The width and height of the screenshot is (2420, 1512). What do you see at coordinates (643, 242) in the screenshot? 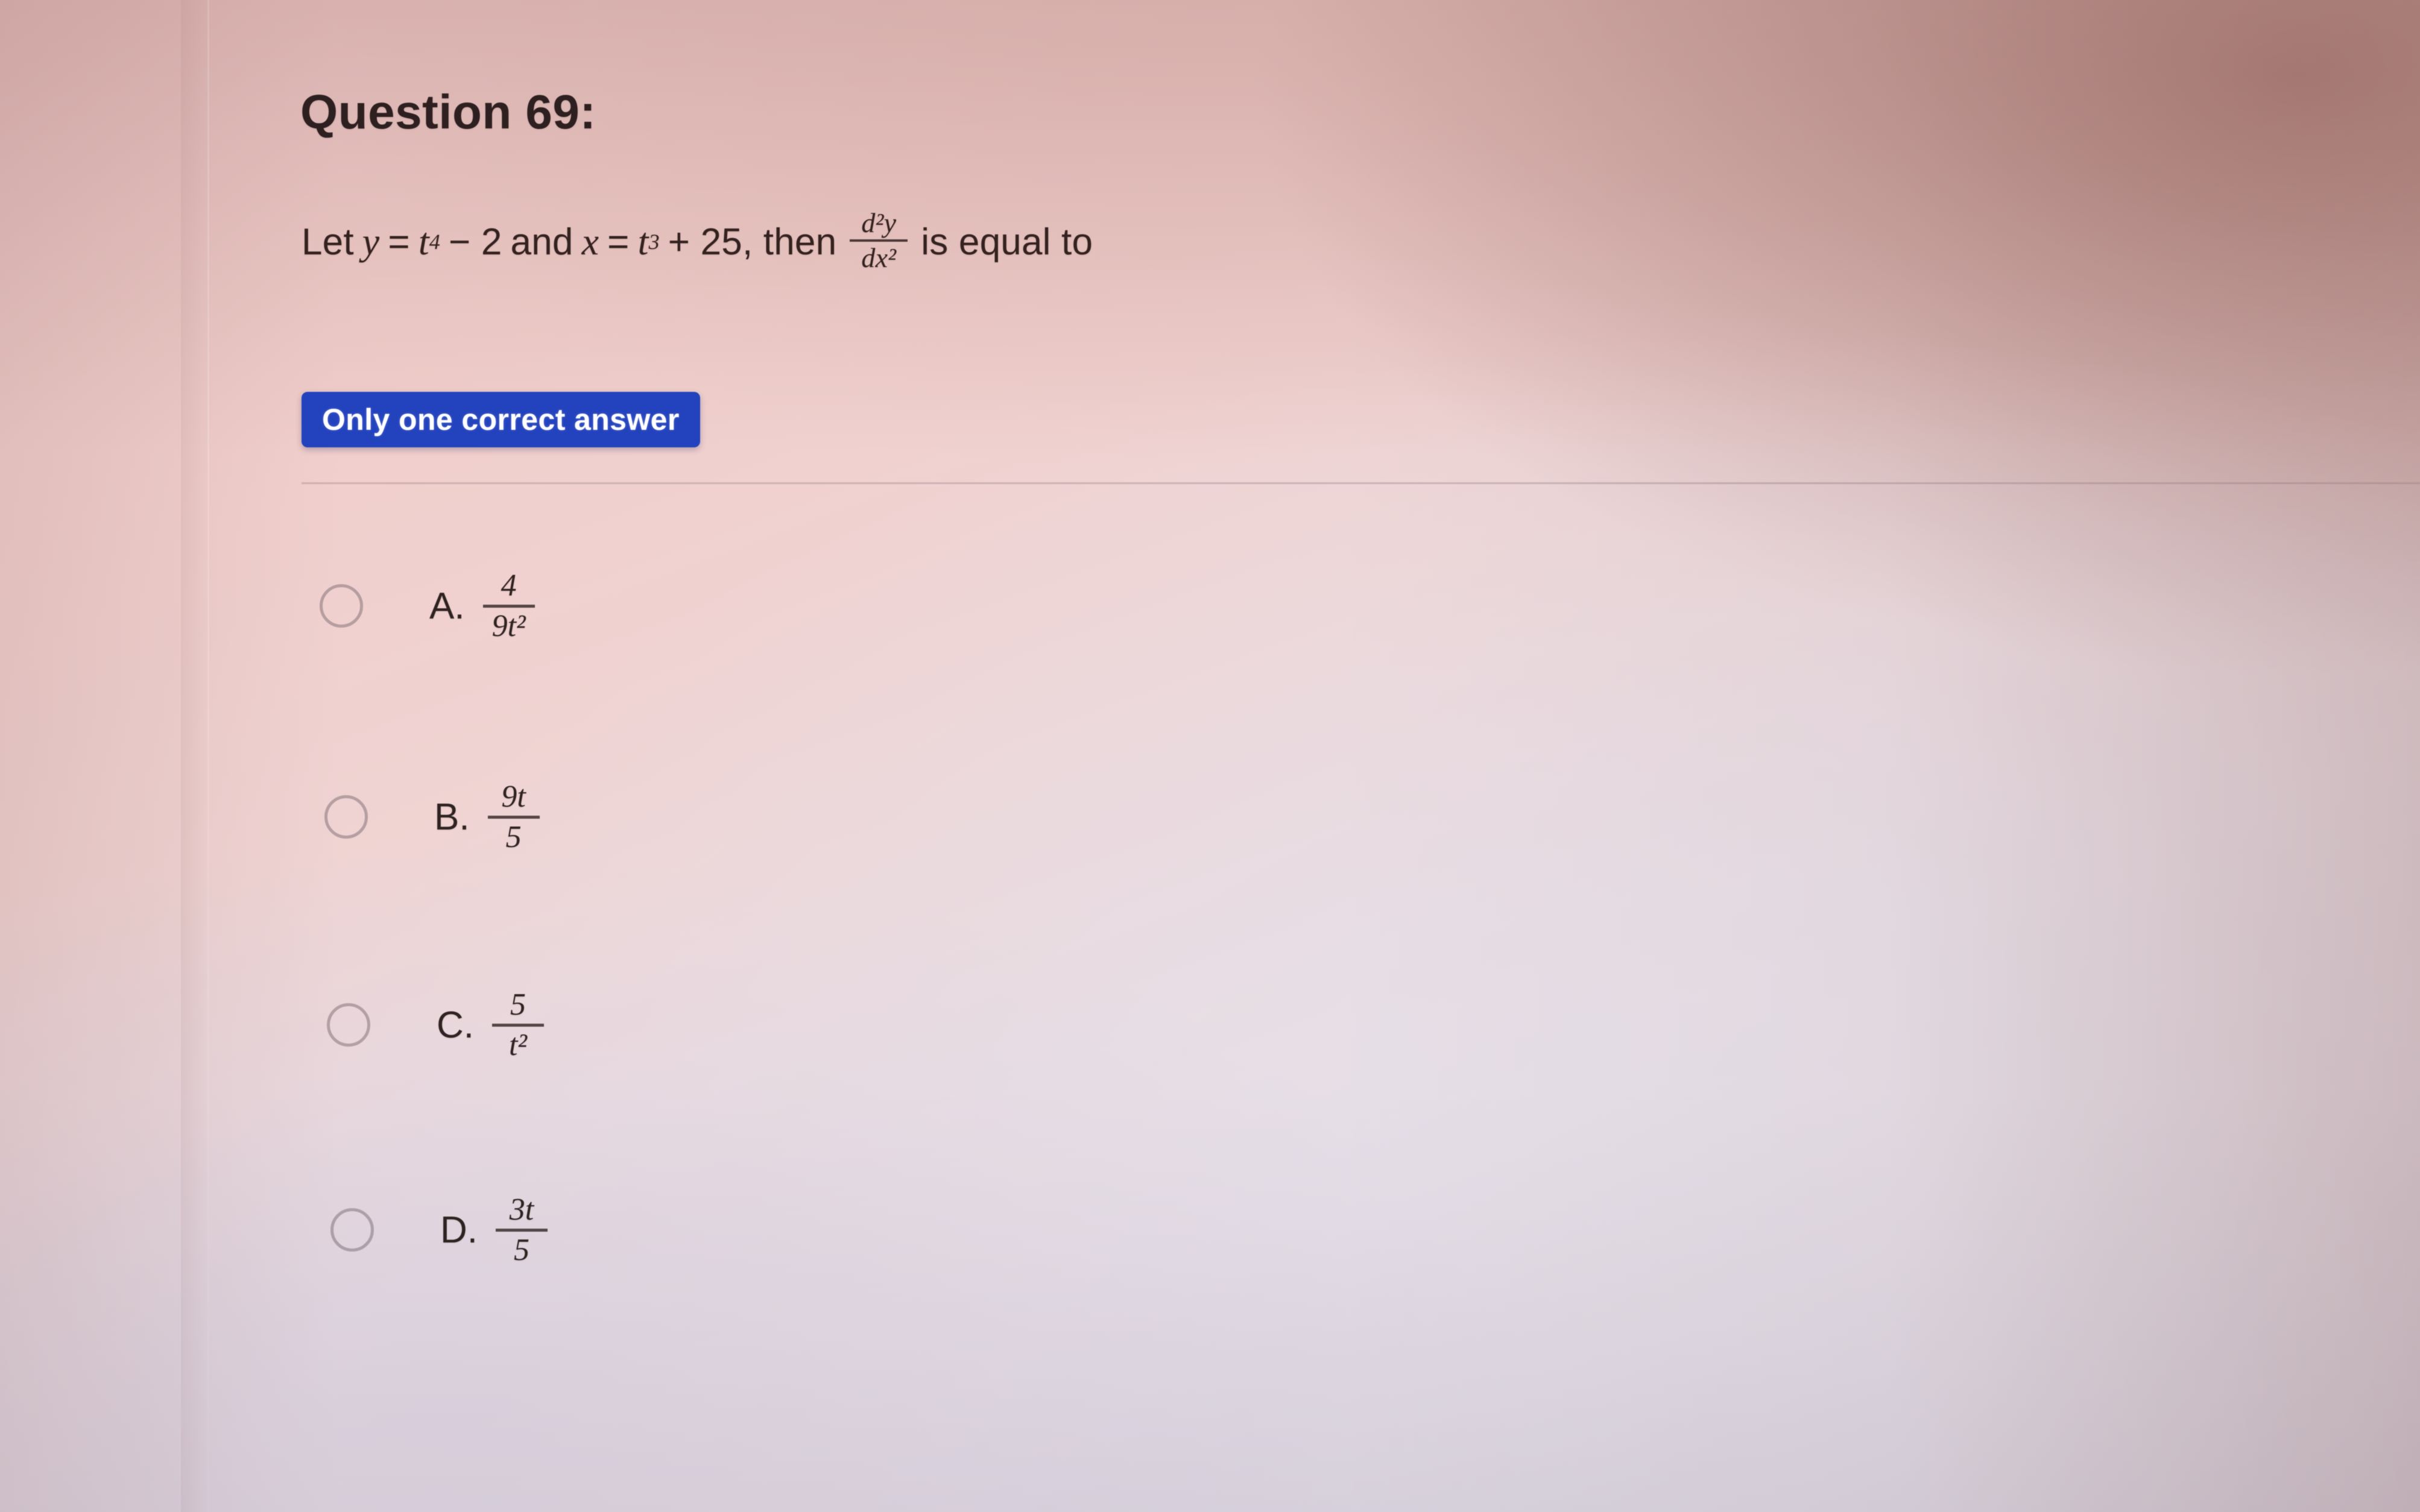
I see `stem-x-base: t` at bounding box center [643, 242].